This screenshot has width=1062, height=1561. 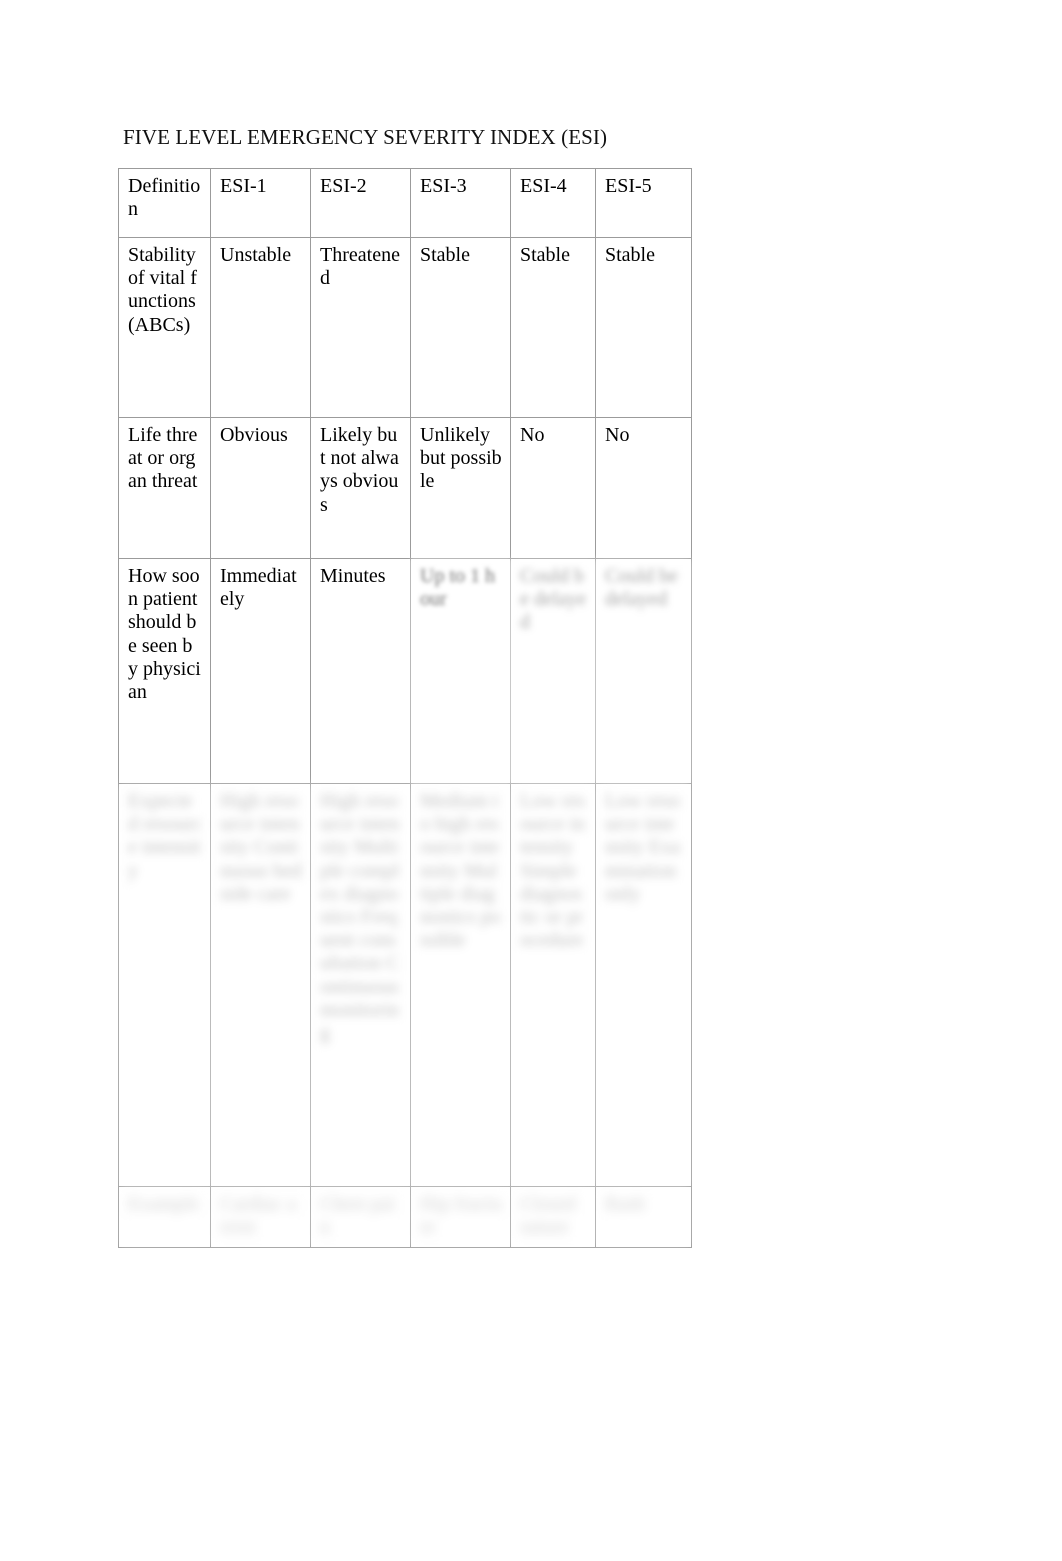 What do you see at coordinates (260, 203) in the screenshot?
I see `column-header-esi-1: ESI-1` at bounding box center [260, 203].